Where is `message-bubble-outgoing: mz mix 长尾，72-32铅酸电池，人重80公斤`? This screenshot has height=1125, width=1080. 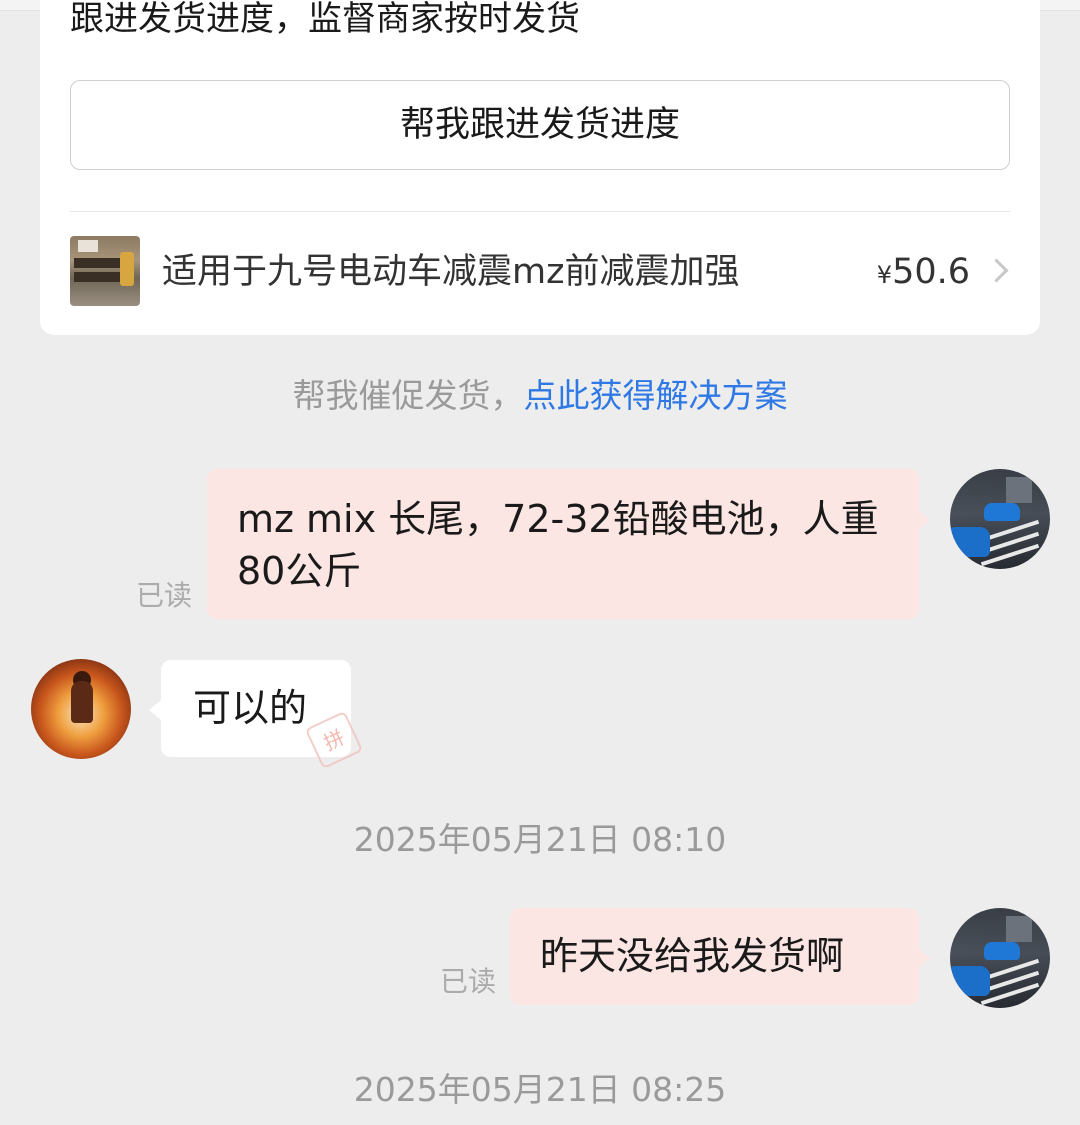 message-bubble-outgoing: mz mix 长尾，72-32铅酸电池，人重80公斤 is located at coordinates (563, 544).